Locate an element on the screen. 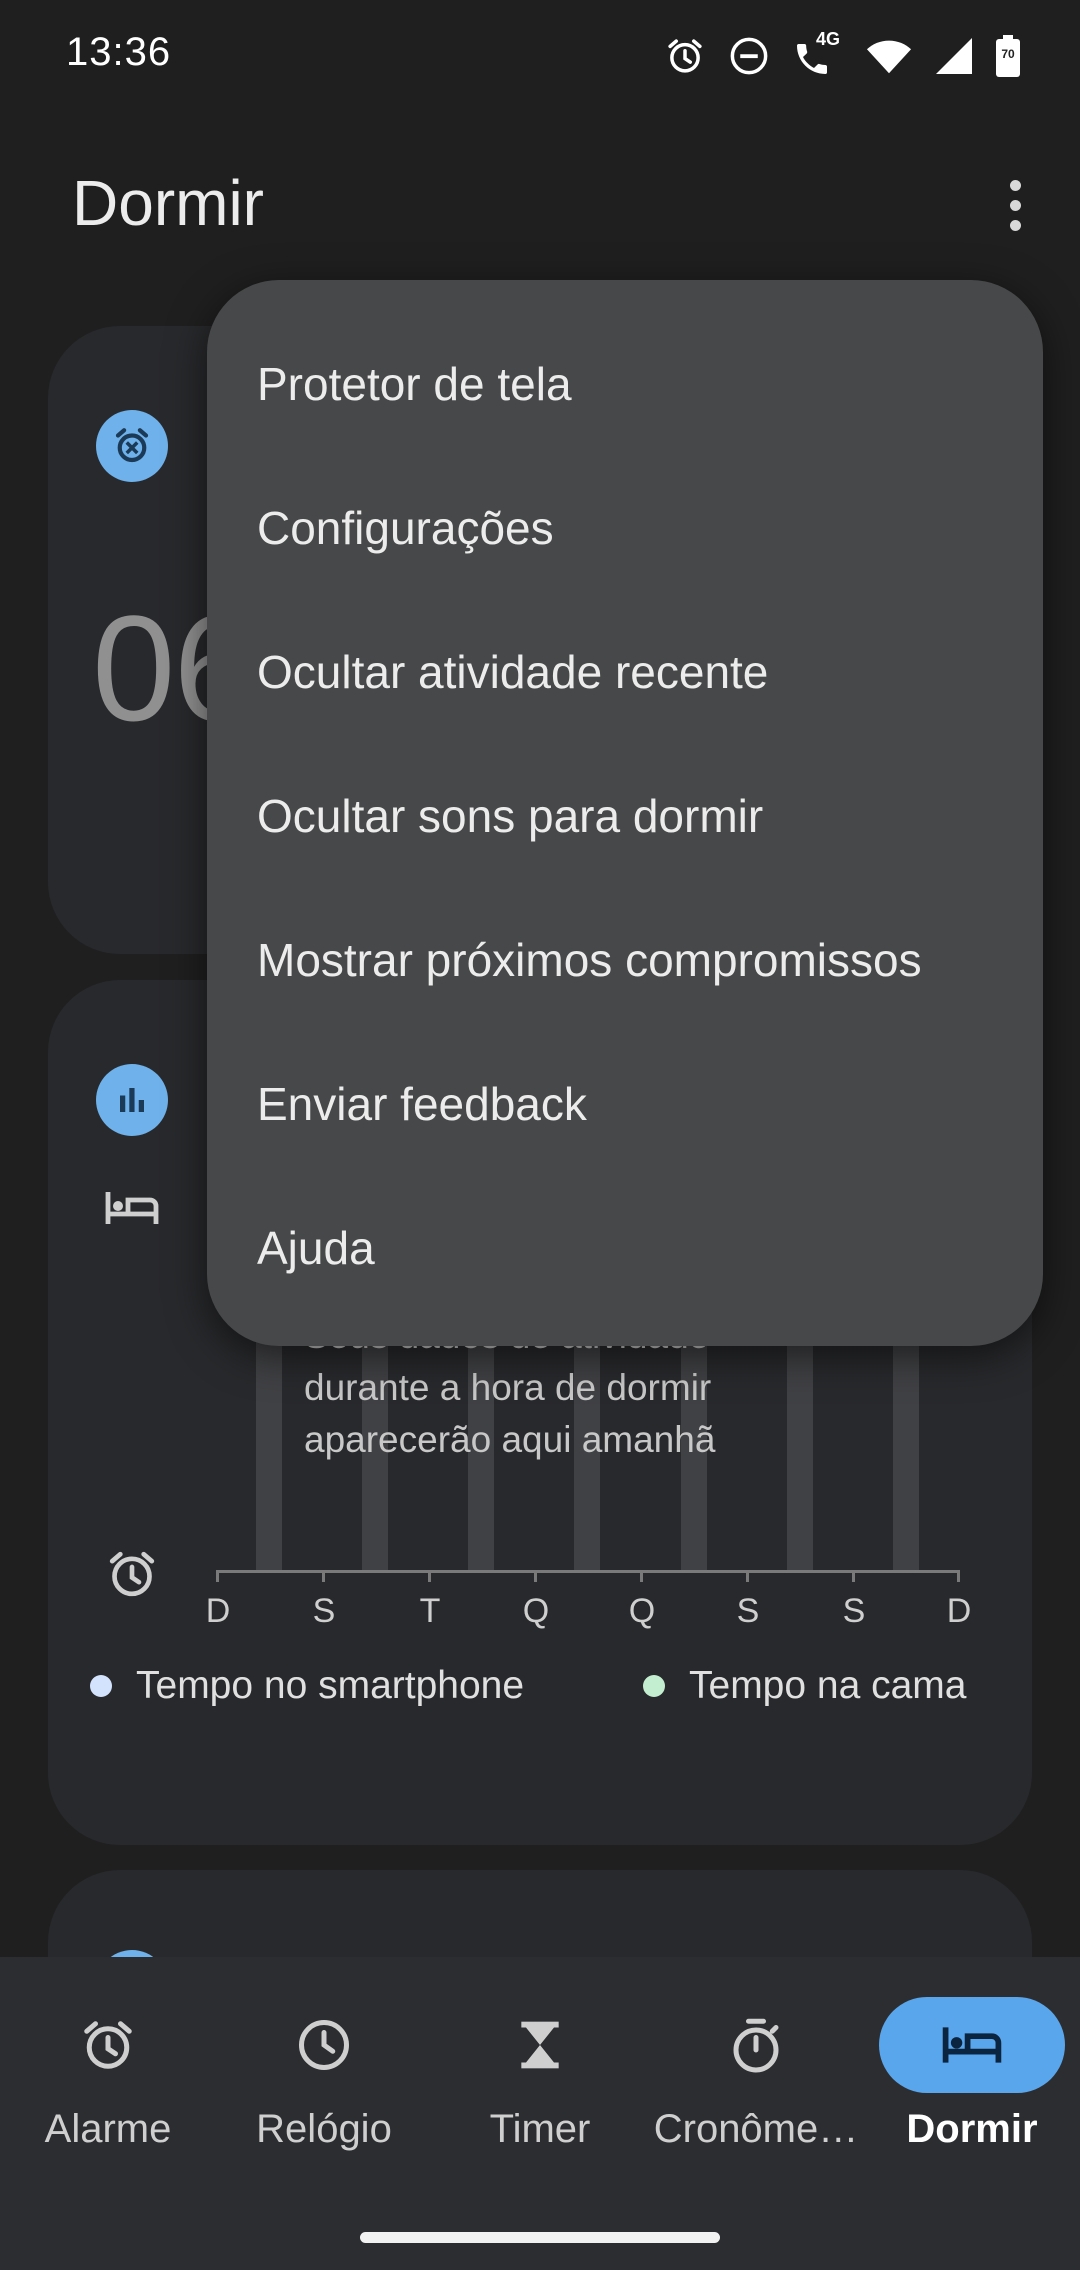  network-type-label: 4G is located at coordinates (828, 39).